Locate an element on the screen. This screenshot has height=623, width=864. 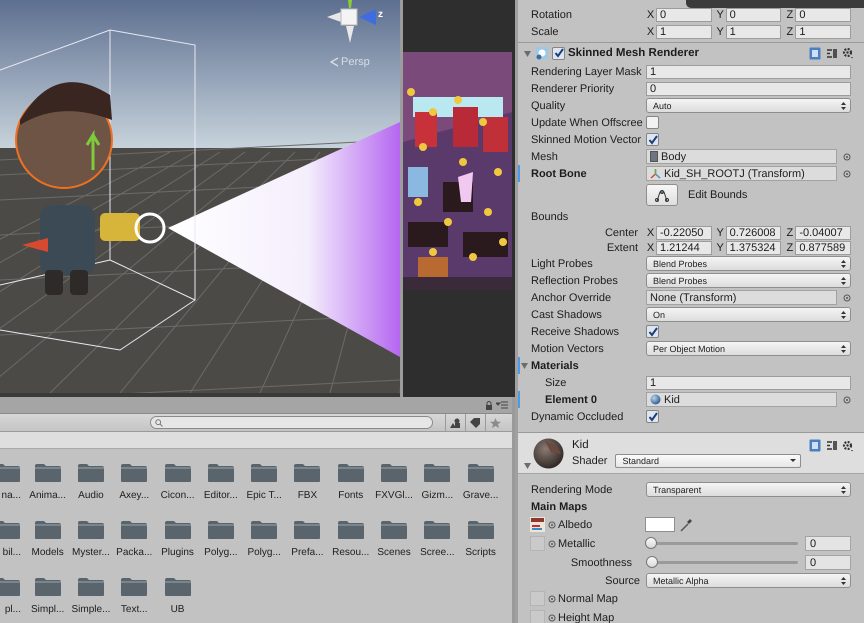
folder-name: Models is located at coordinates (48, 553).